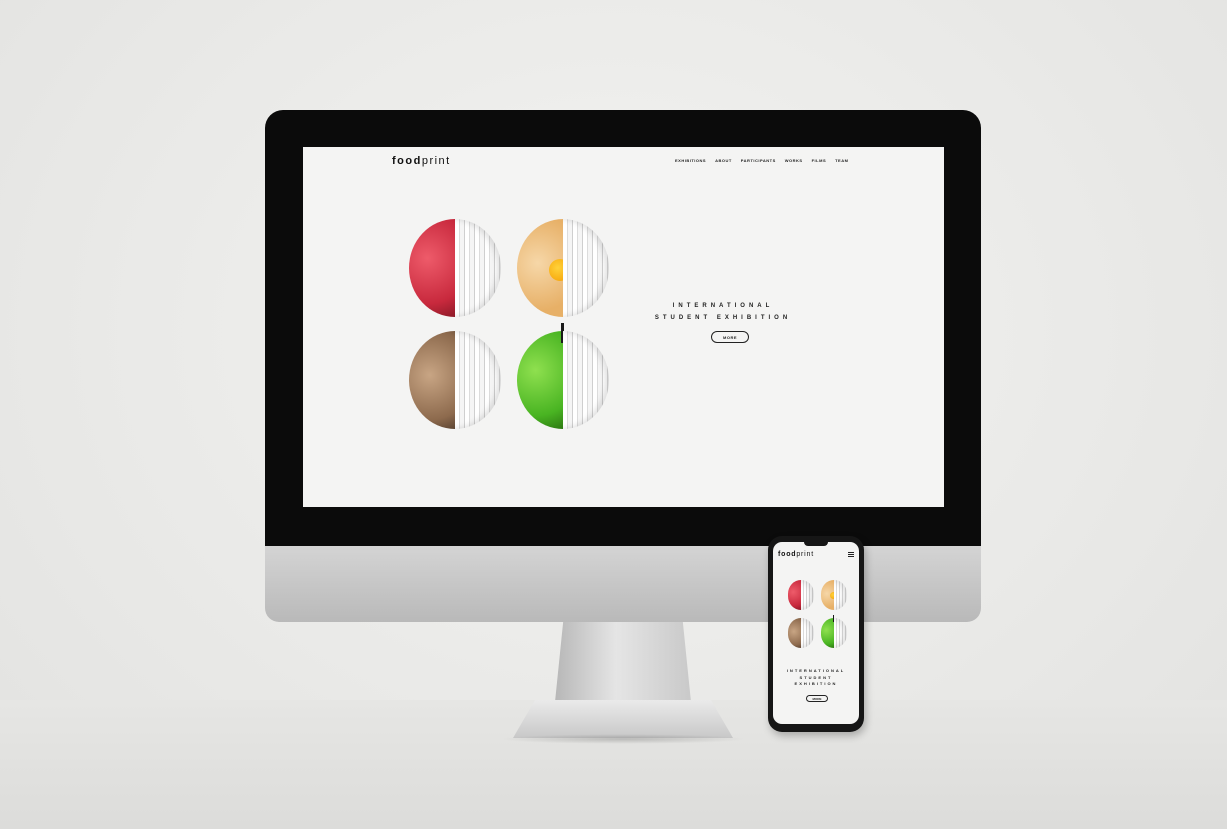 Image resolution: width=1227 pixels, height=829 pixels. What do you see at coordinates (816, 544) in the screenshot?
I see `phone-notch` at bounding box center [816, 544].